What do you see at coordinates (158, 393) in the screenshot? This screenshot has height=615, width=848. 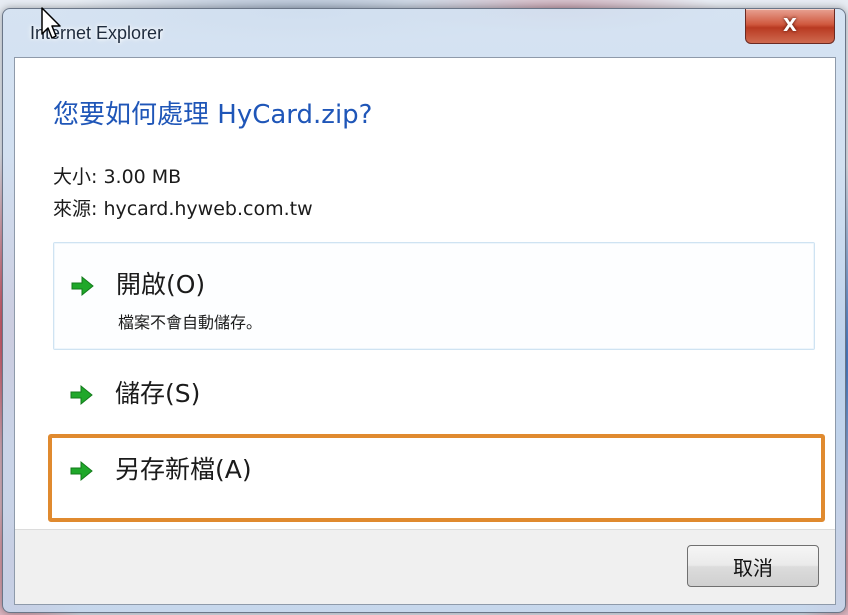 I see `save-option-label: 儲存(S)` at bounding box center [158, 393].